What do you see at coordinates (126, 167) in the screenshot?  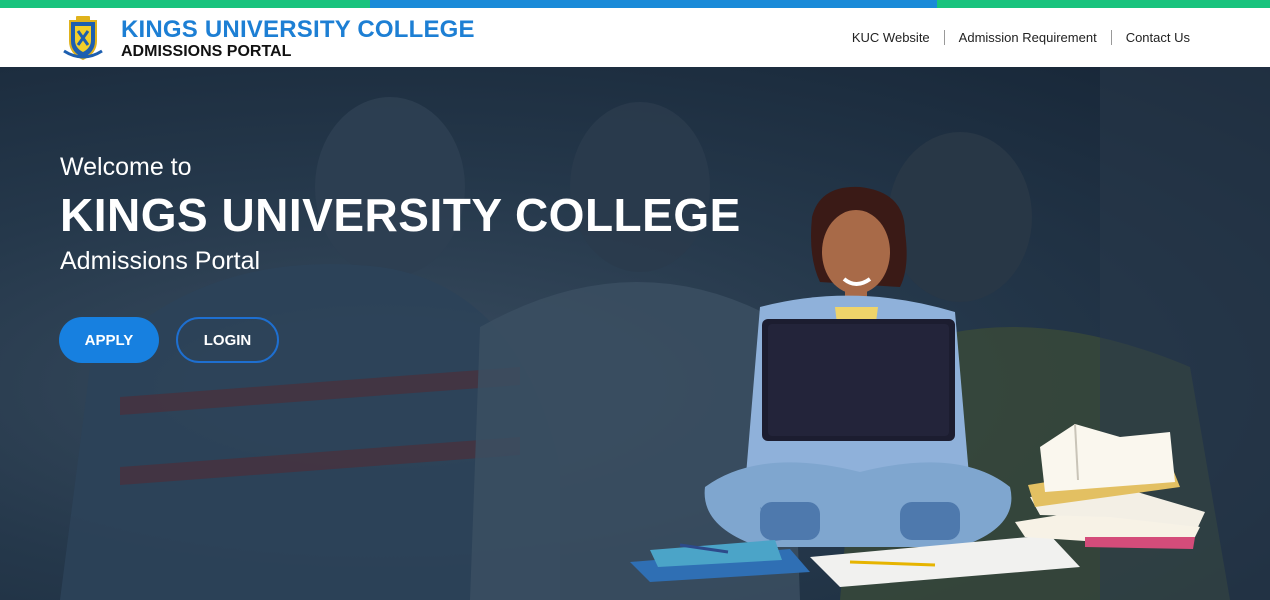 I see `hero-welcome-text: Welcome to` at bounding box center [126, 167].